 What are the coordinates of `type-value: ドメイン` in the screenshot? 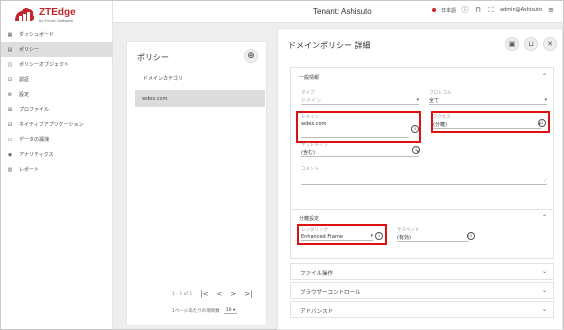 It's located at (360, 101).